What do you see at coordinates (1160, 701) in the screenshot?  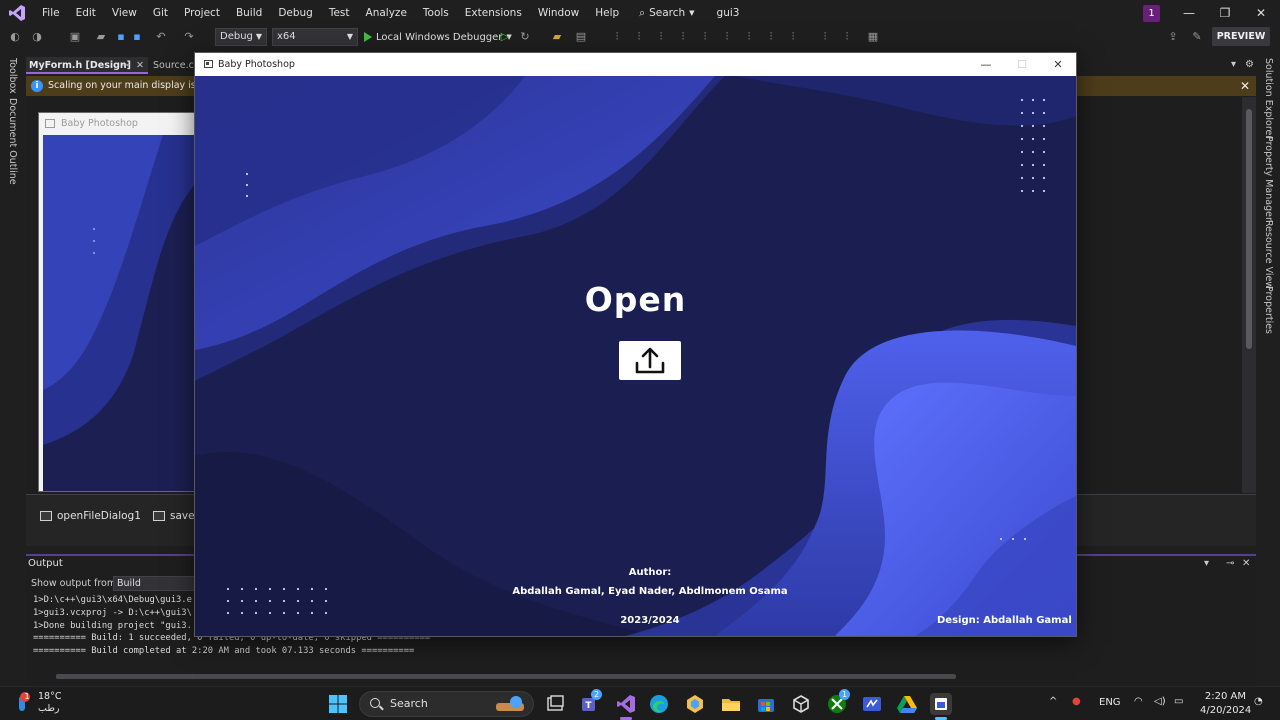 I see `volume-icon: ◁)` at bounding box center [1160, 701].